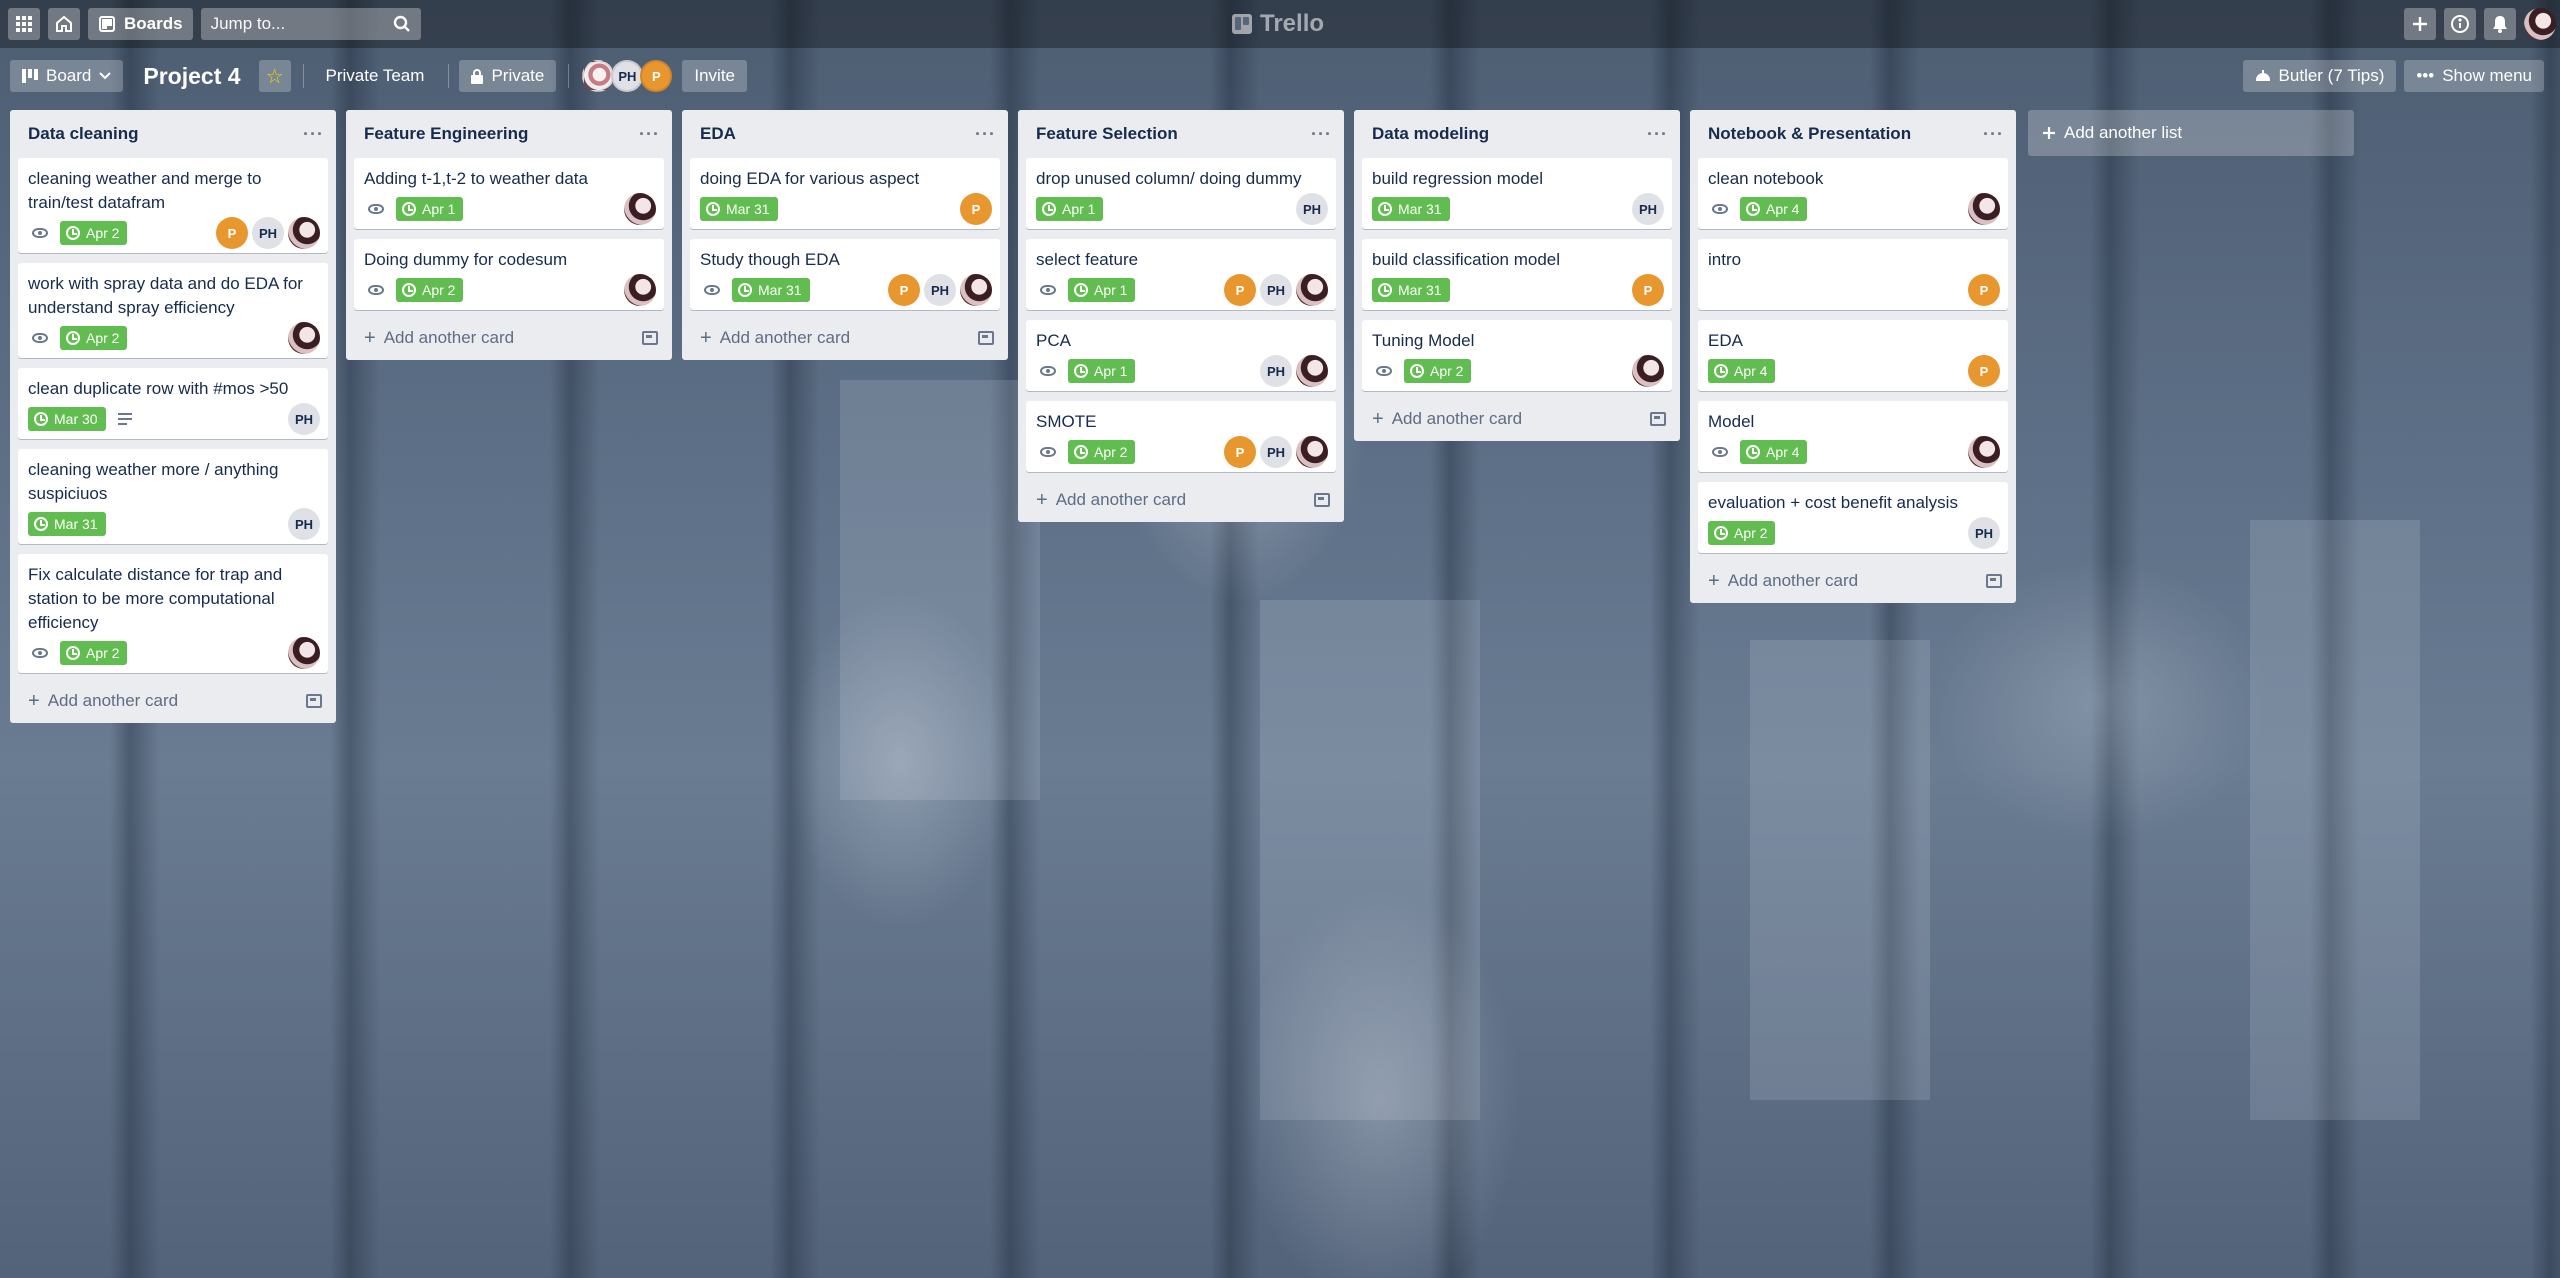 The image size is (2560, 1278). What do you see at coordinates (295, 24) in the screenshot?
I see `search-input` at bounding box center [295, 24].